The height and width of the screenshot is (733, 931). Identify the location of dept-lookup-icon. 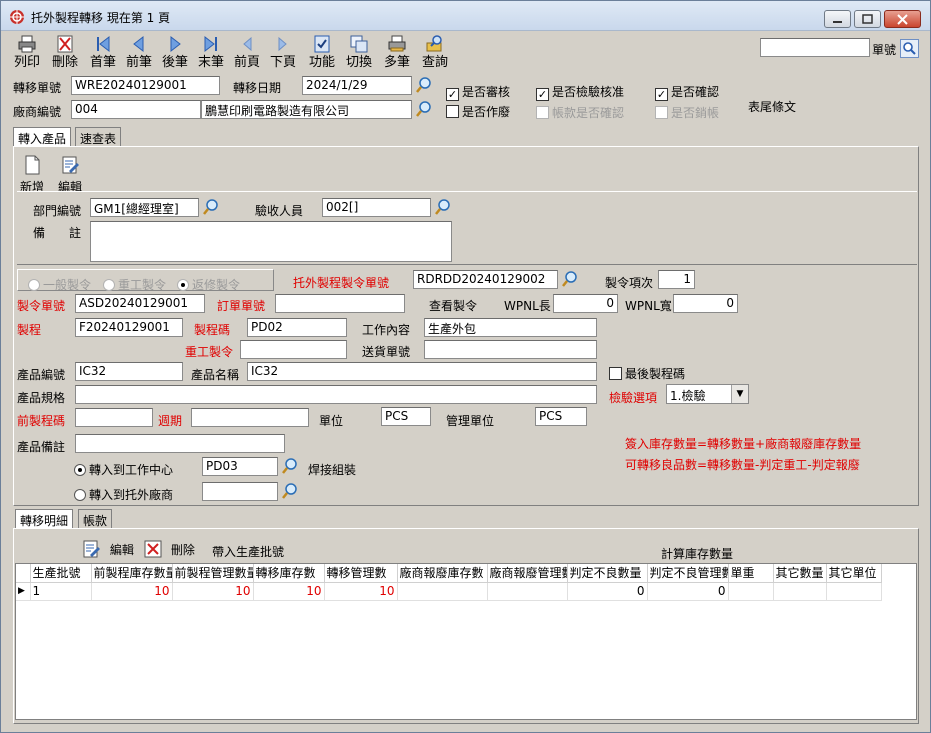
(211, 207).